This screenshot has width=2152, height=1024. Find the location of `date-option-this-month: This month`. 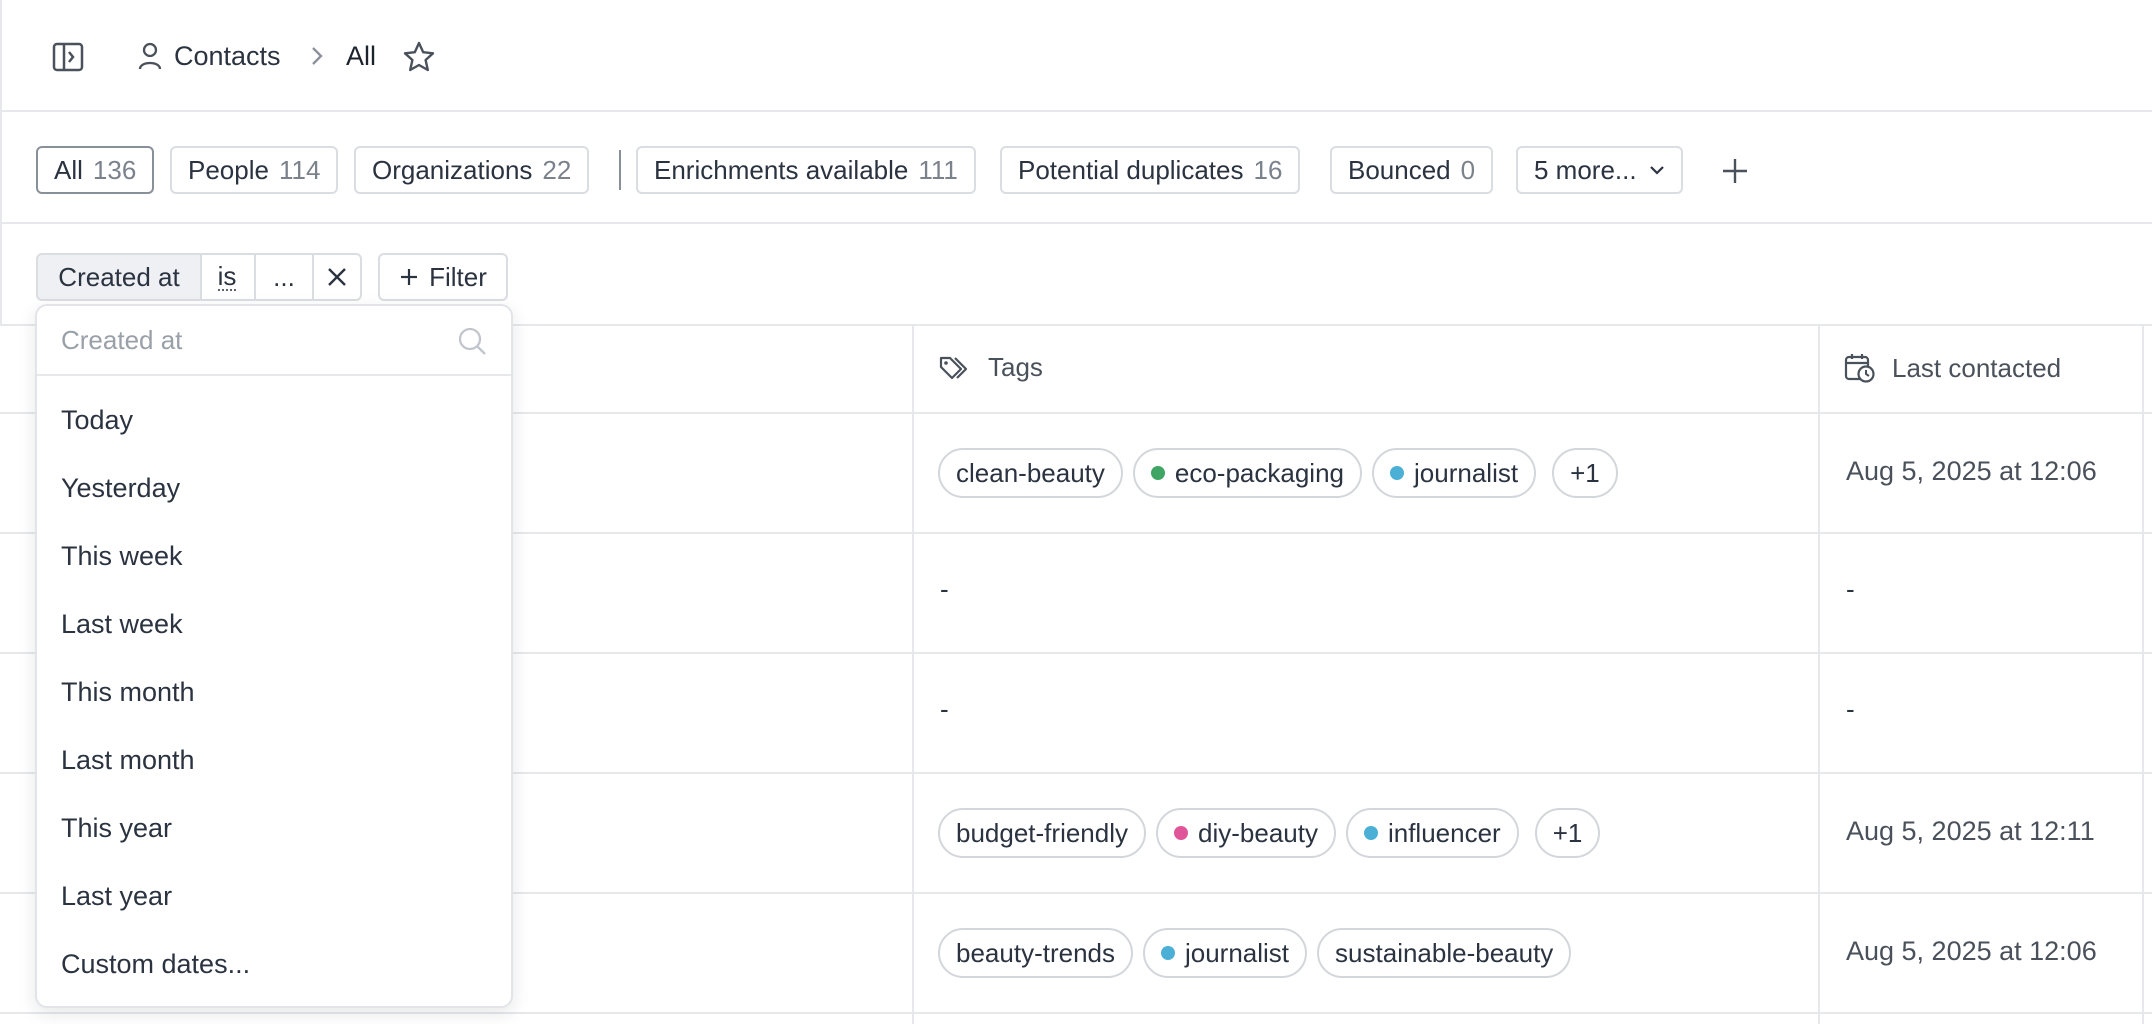

date-option-this-month: This month is located at coordinates (274, 692).